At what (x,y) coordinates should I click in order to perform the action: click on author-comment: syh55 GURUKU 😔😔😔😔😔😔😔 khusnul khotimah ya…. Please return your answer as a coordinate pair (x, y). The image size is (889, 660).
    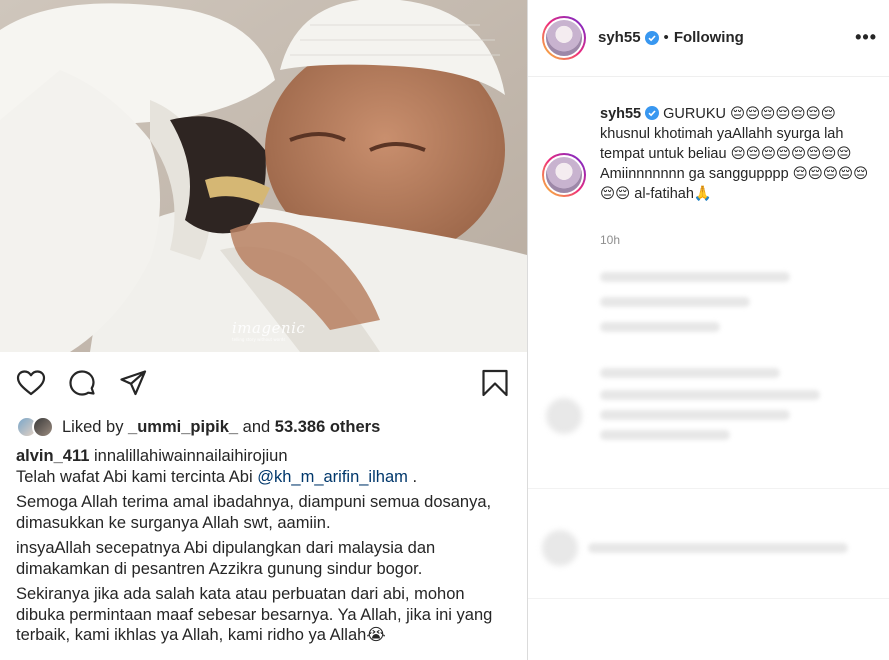
    Looking at the image, I should click on (740, 154).